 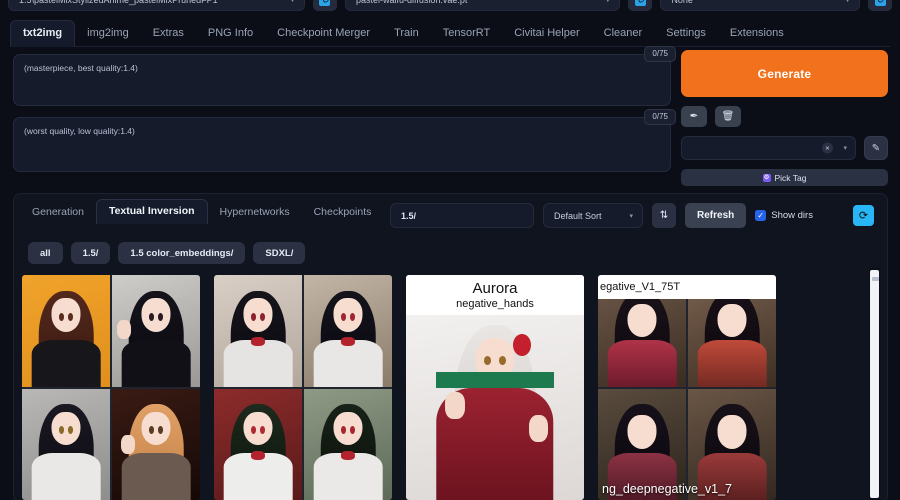 I want to click on show-dirs-toggle: Show dirs, so click(x=784, y=215).